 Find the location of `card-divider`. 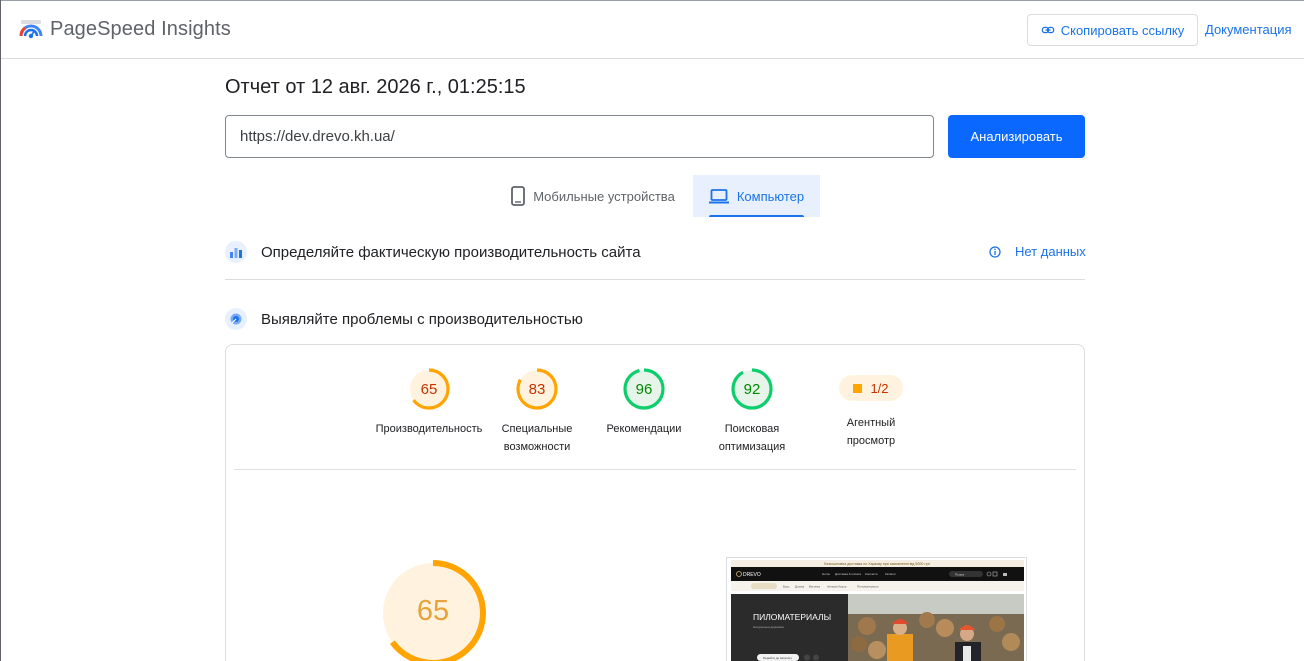

card-divider is located at coordinates (655, 469).